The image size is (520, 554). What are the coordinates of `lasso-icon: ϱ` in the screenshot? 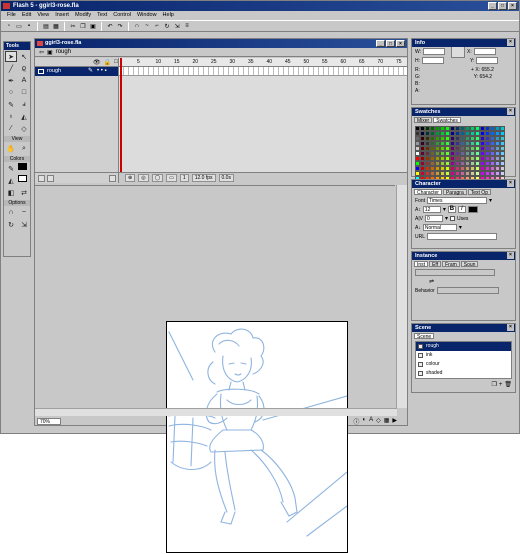 It's located at (24, 68).